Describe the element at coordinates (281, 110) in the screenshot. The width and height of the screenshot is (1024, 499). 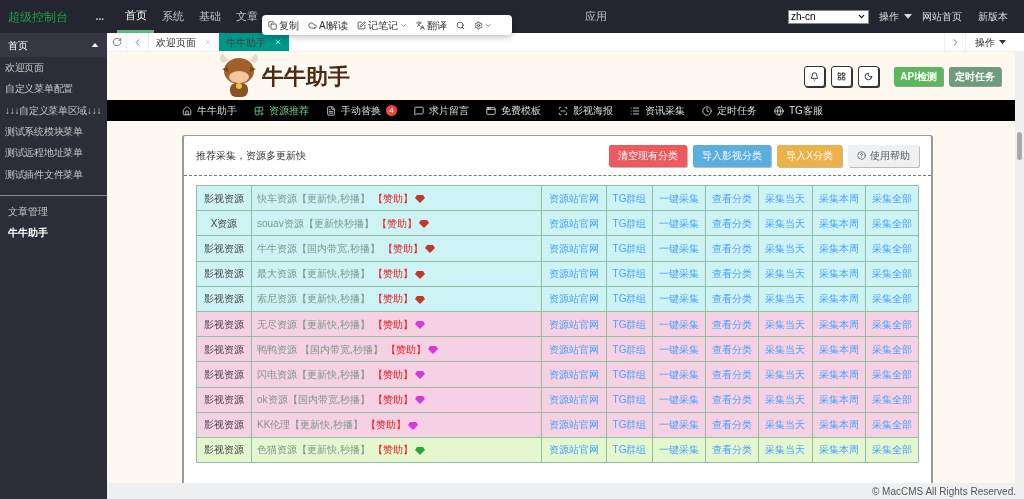
I see `plugin-nav-item: 资源推荐` at that location.